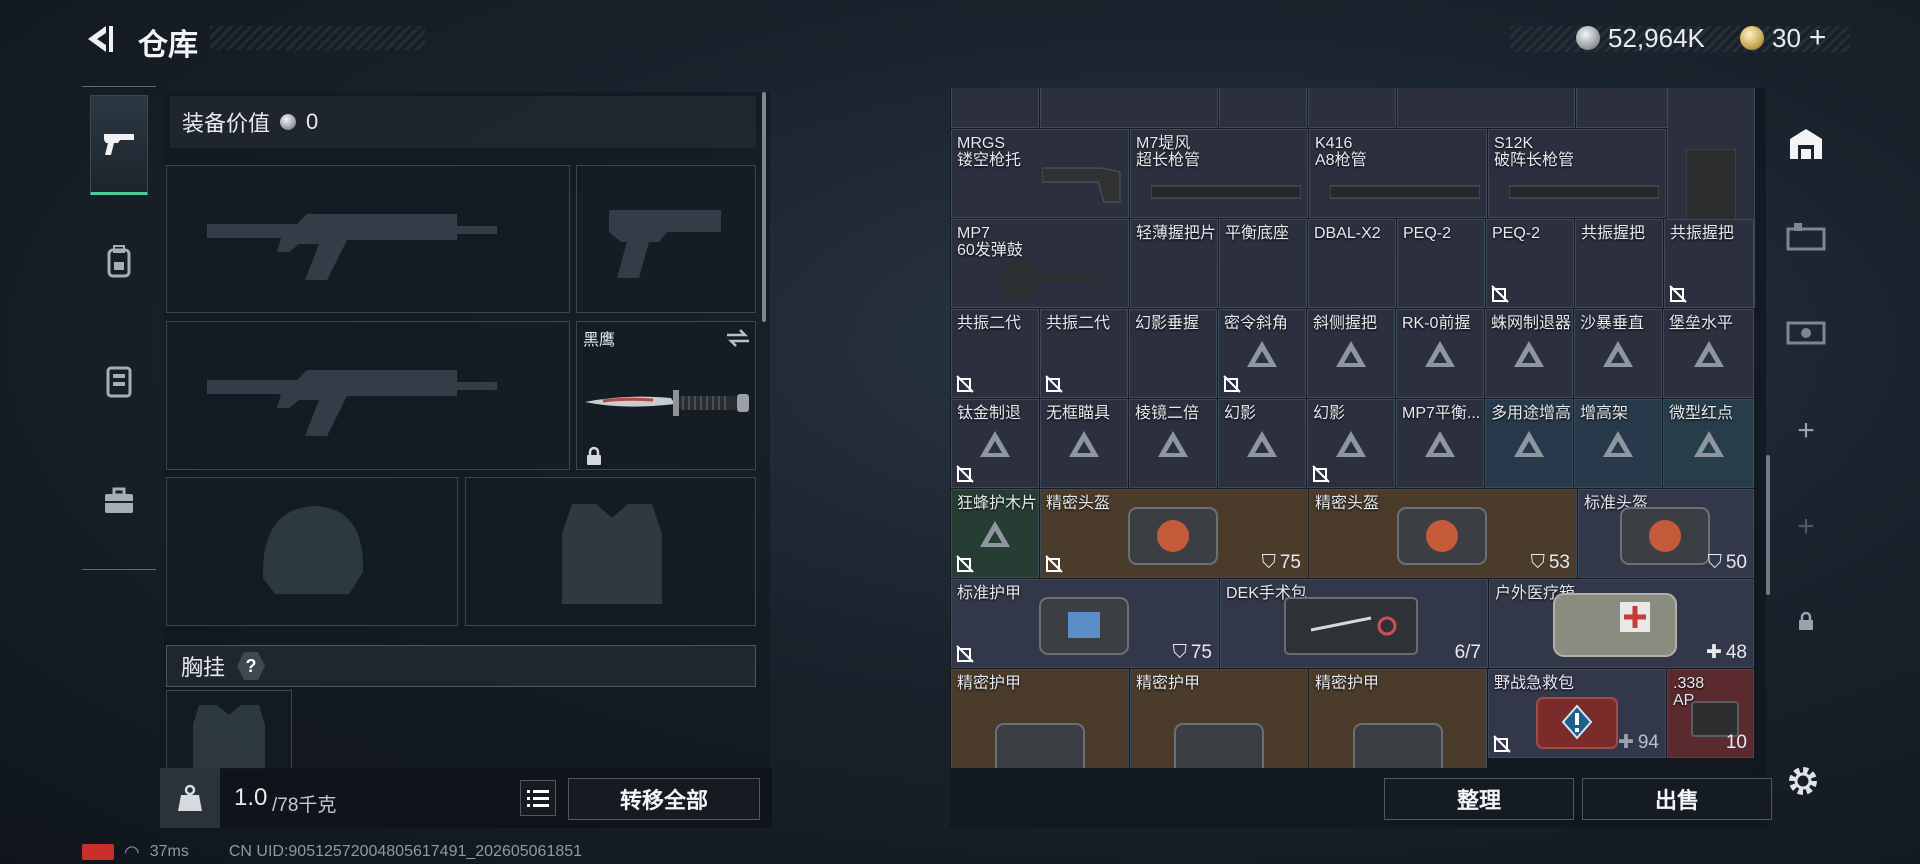 Image resolution: width=1920 pixels, height=864 pixels. What do you see at coordinates (312, 121) in the screenshot?
I see `equipment-value: 0` at bounding box center [312, 121].